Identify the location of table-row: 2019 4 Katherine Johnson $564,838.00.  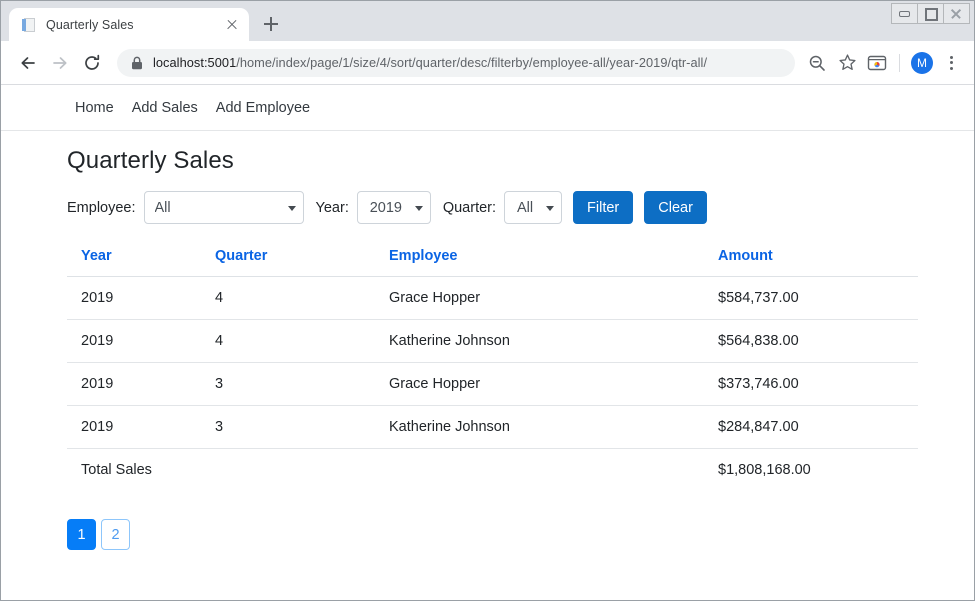
(492, 341).